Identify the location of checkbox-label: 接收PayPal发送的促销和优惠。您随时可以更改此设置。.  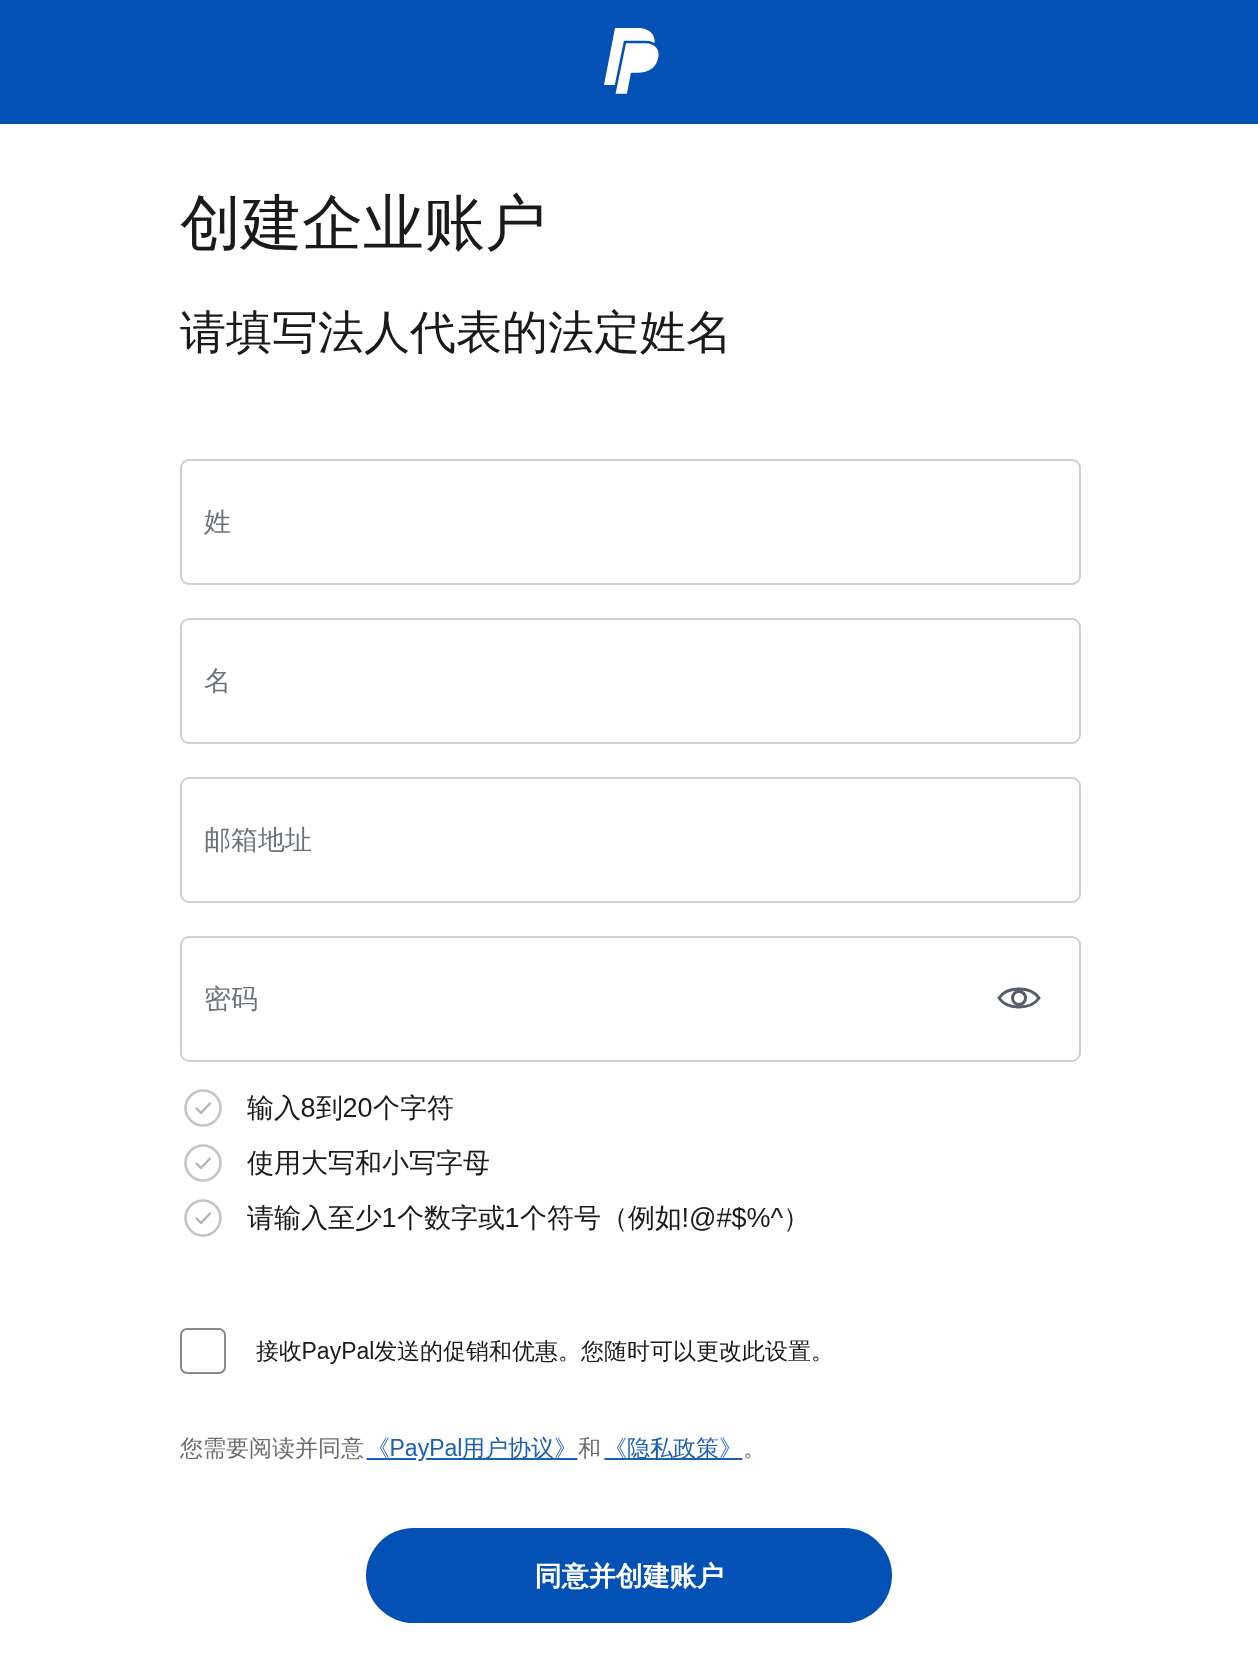
(545, 1351).